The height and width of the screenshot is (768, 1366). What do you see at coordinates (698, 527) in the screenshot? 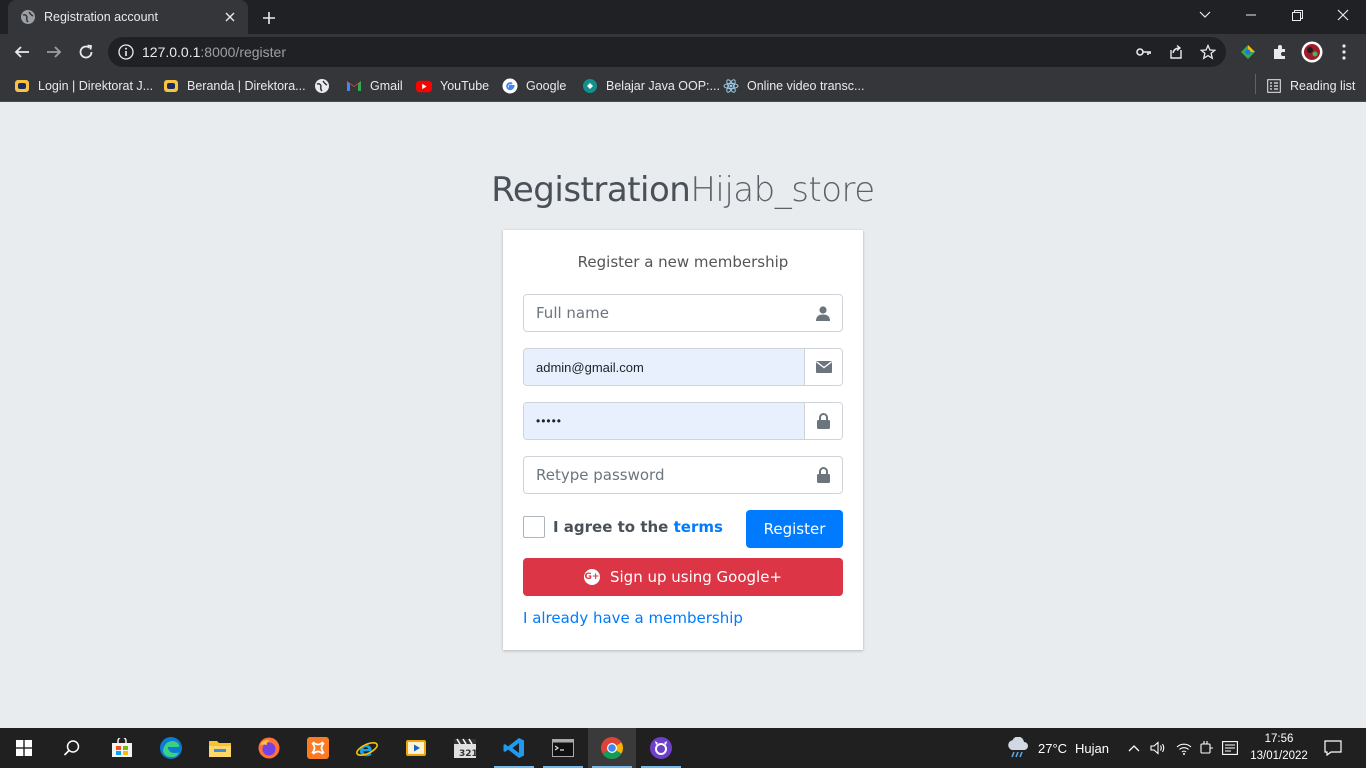
I see `terms-link: terms` at bounding box center [698, 527].